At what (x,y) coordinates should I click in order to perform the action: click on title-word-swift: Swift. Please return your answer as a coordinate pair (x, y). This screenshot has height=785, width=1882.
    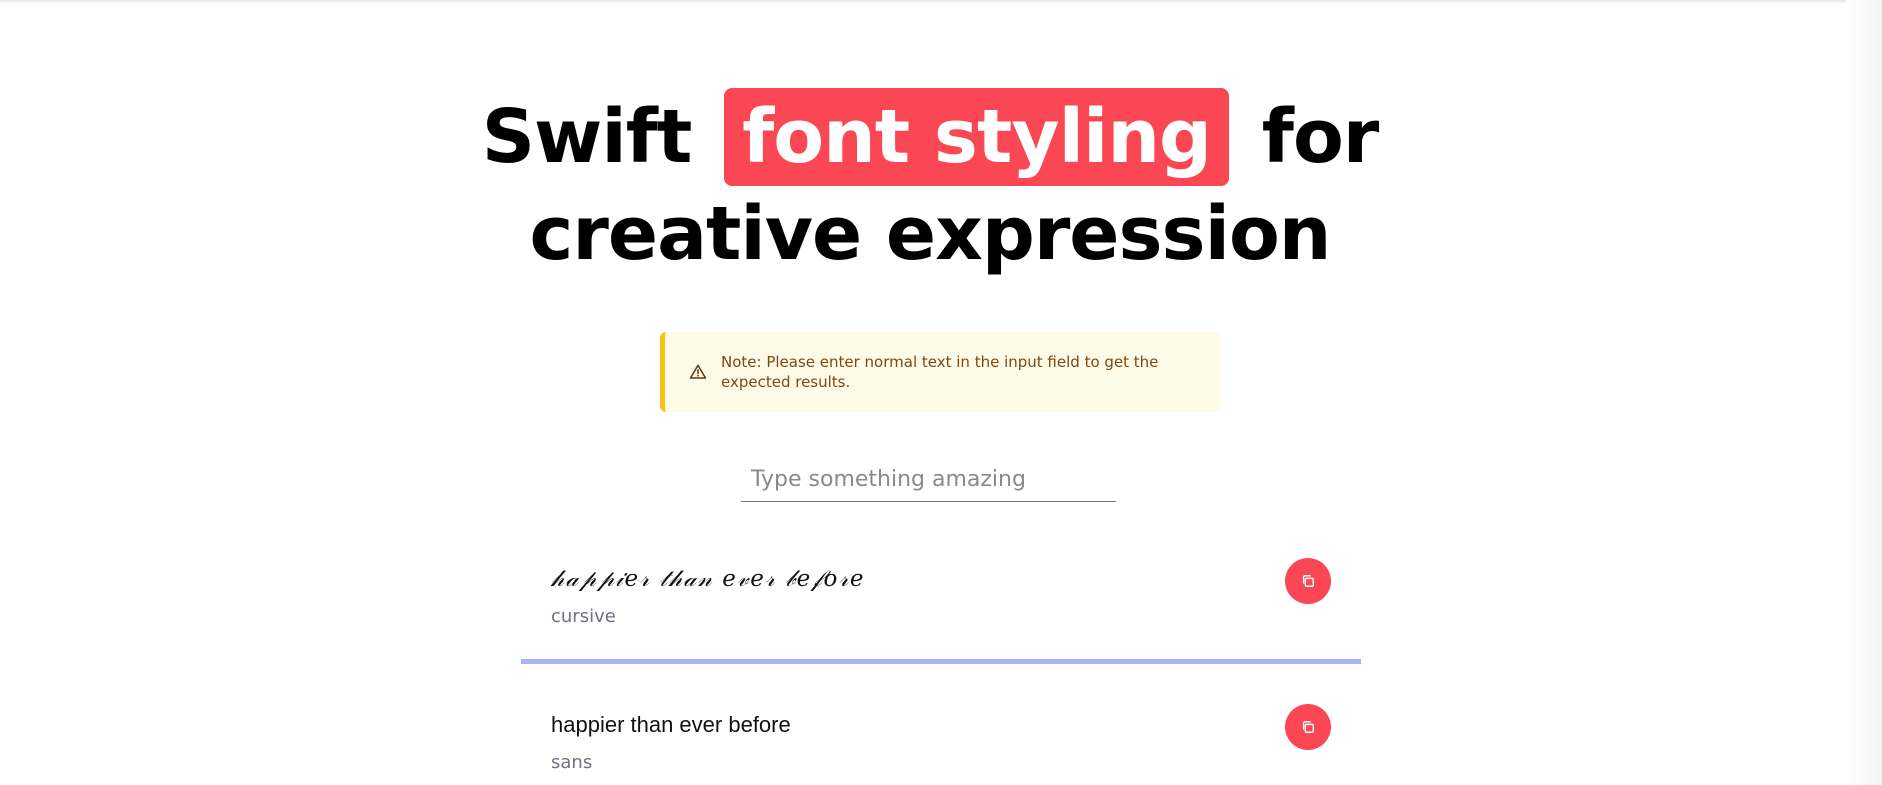
    Looking at the image, I should click on (587, 137).